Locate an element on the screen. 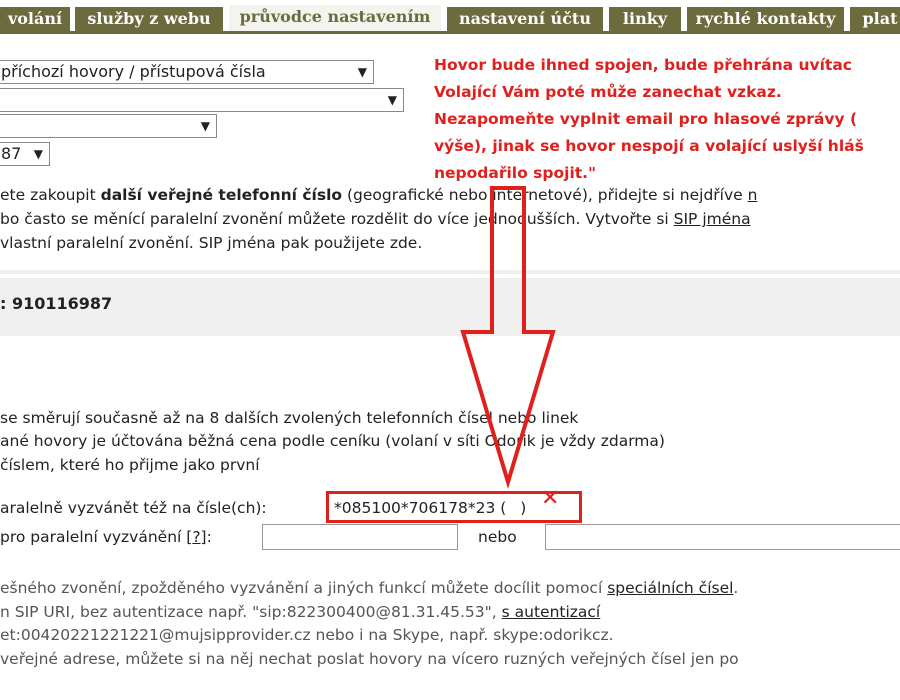  special-numbers-link: speciálních čísel is located at coordinates (670, 588).